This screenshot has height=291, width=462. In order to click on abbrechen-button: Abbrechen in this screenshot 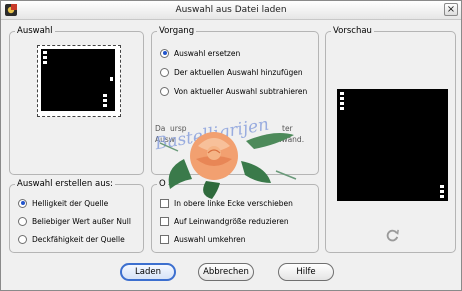, I will do `click(226, 272)`.